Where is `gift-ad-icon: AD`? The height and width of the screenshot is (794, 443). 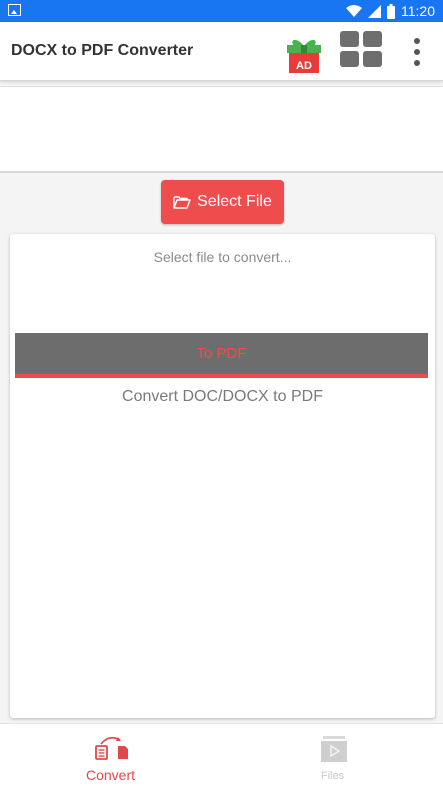 gift-ad-icon: AD is located at coordinates (304, 56).